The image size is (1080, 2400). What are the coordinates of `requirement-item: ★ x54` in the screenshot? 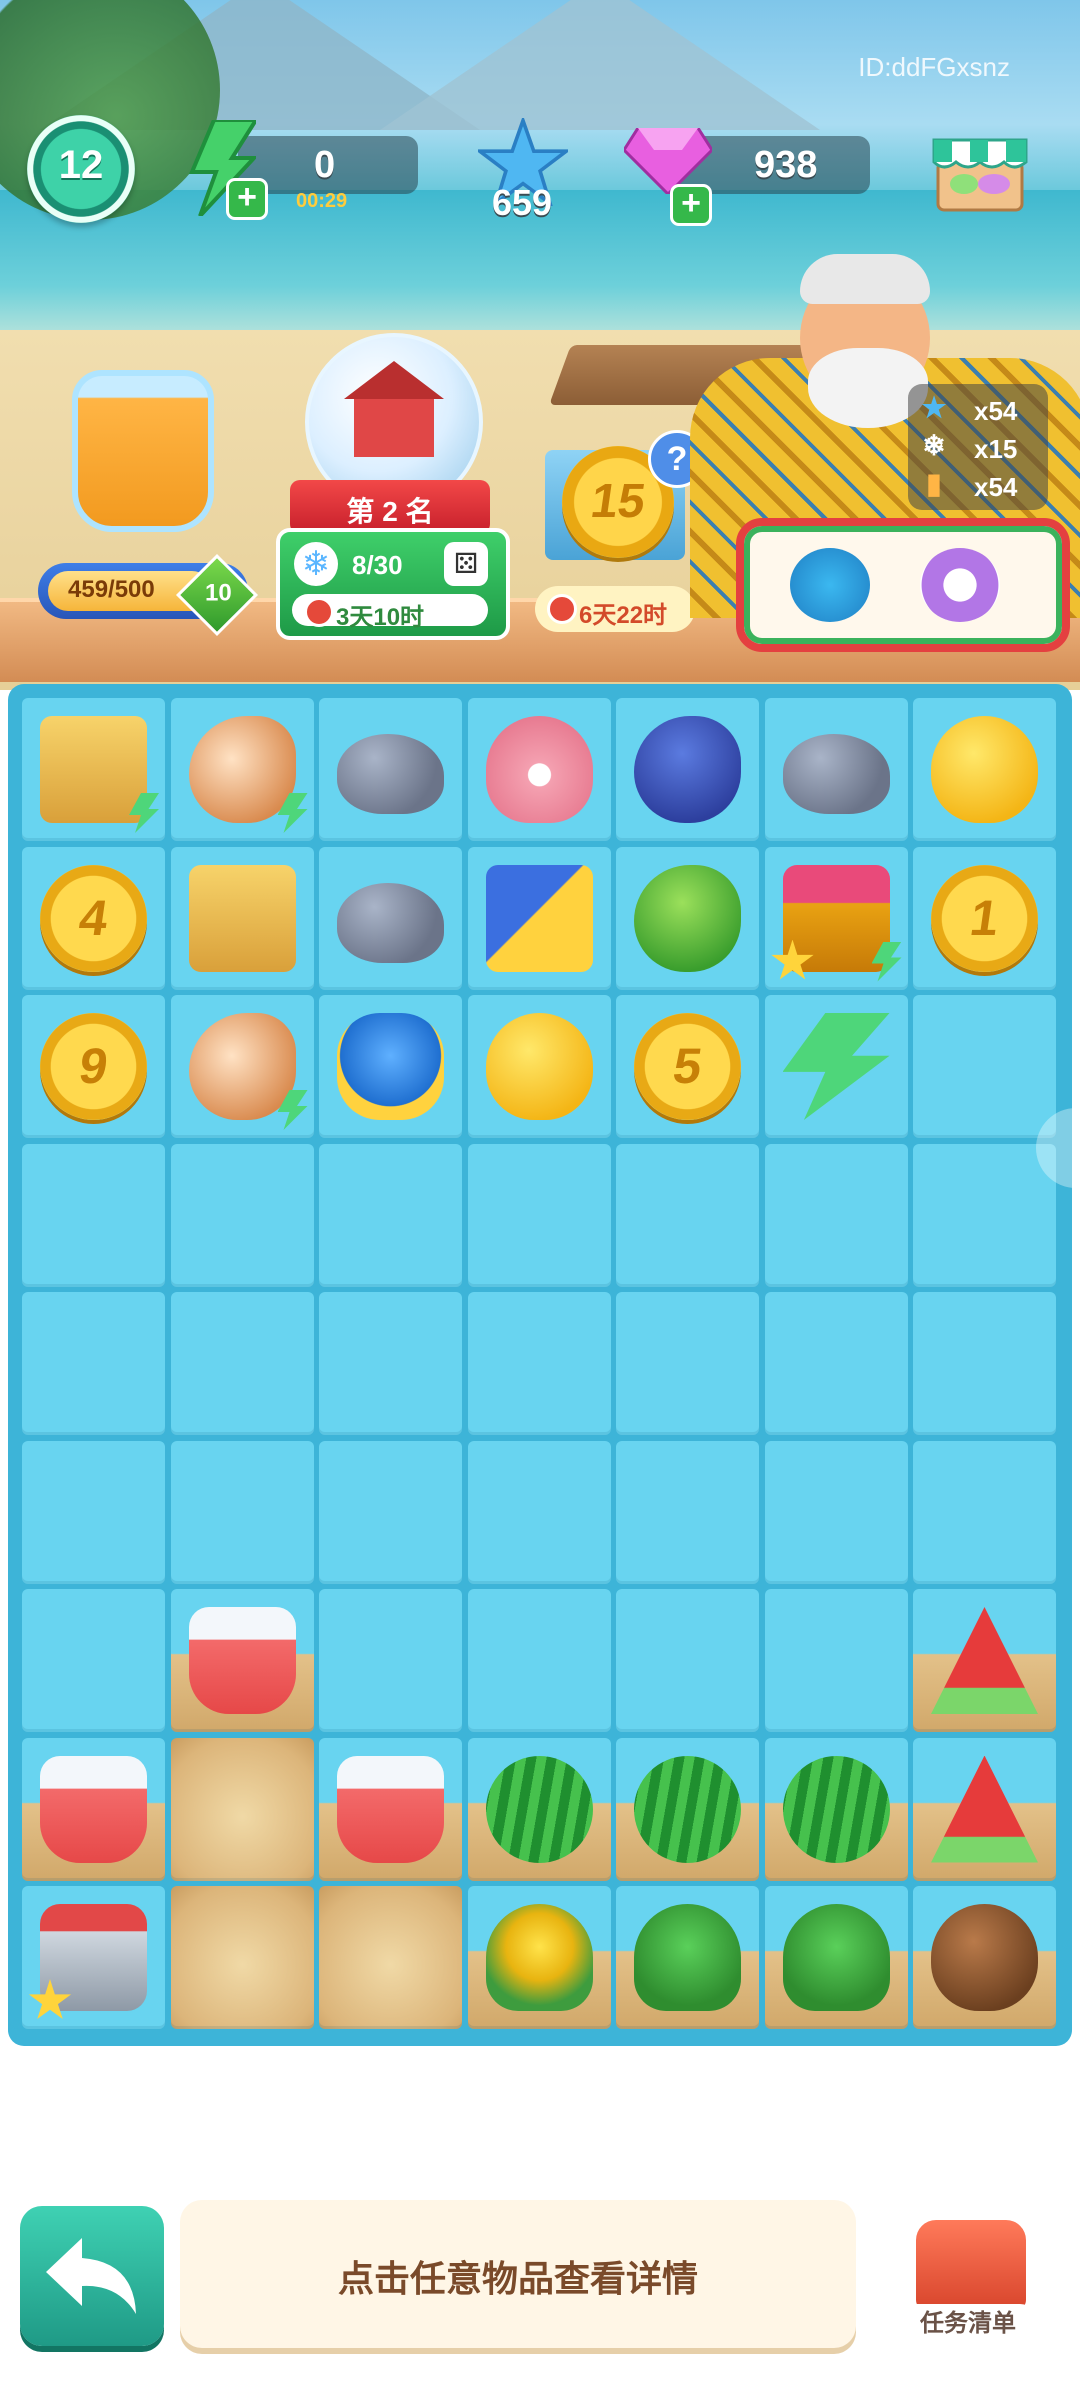 It's located at (978, 409).